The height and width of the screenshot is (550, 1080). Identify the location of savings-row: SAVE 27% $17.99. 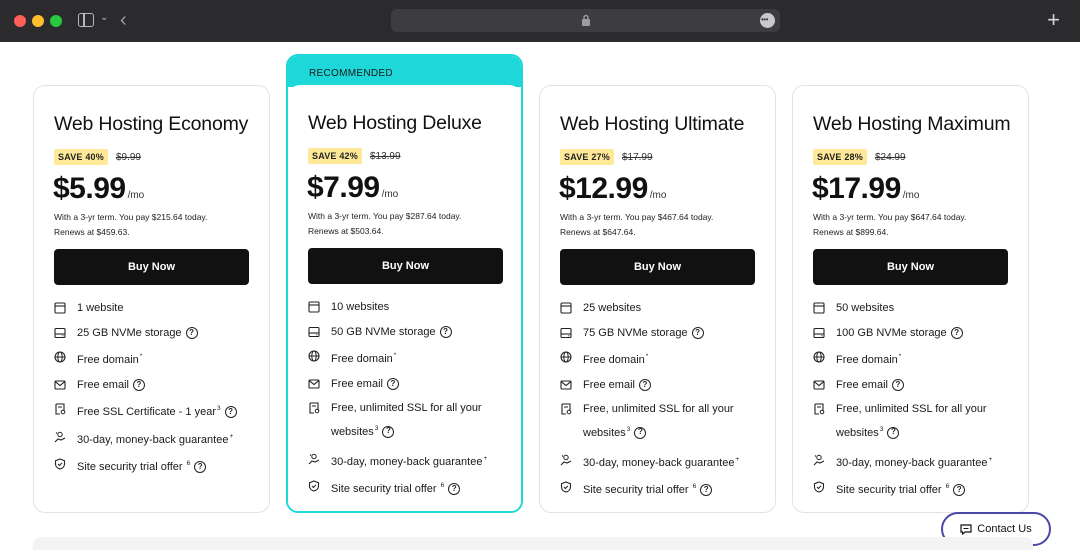
(606, 157).